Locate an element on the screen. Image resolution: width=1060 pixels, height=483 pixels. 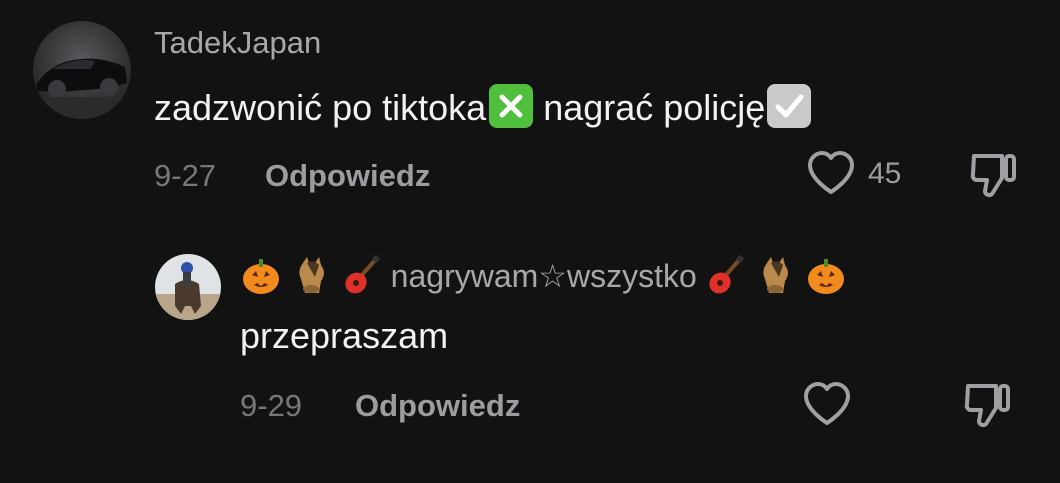
comment-text: przepraszam is located at coordinates (344, 335).